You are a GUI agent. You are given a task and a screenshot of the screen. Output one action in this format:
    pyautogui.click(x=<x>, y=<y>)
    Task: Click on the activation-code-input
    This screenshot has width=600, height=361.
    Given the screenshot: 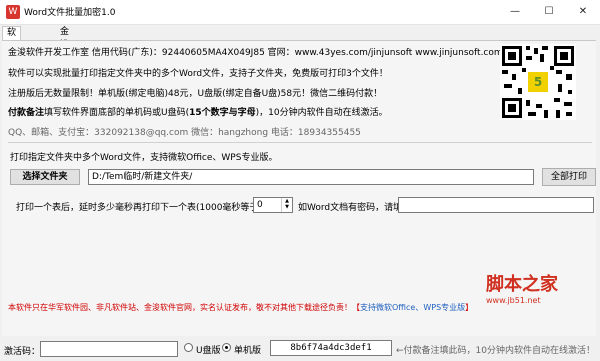 What is the action you would take?
    pyautogui.click(x=109, y=349)
    